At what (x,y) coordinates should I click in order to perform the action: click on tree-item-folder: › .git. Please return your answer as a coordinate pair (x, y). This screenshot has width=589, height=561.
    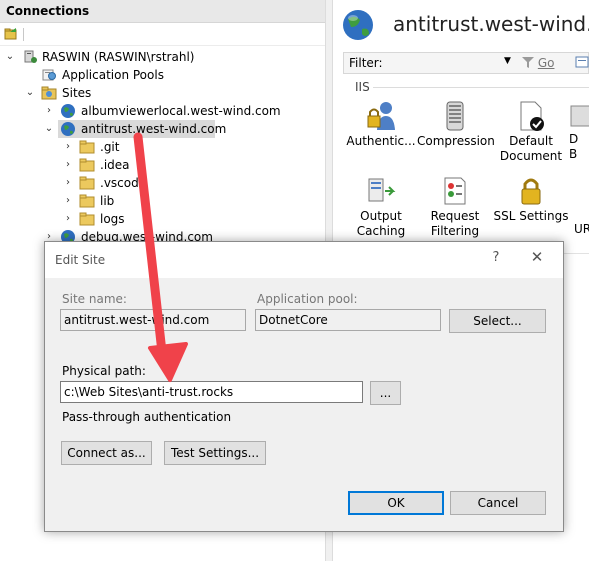
    Looking at the image, I should click on (162, 147).